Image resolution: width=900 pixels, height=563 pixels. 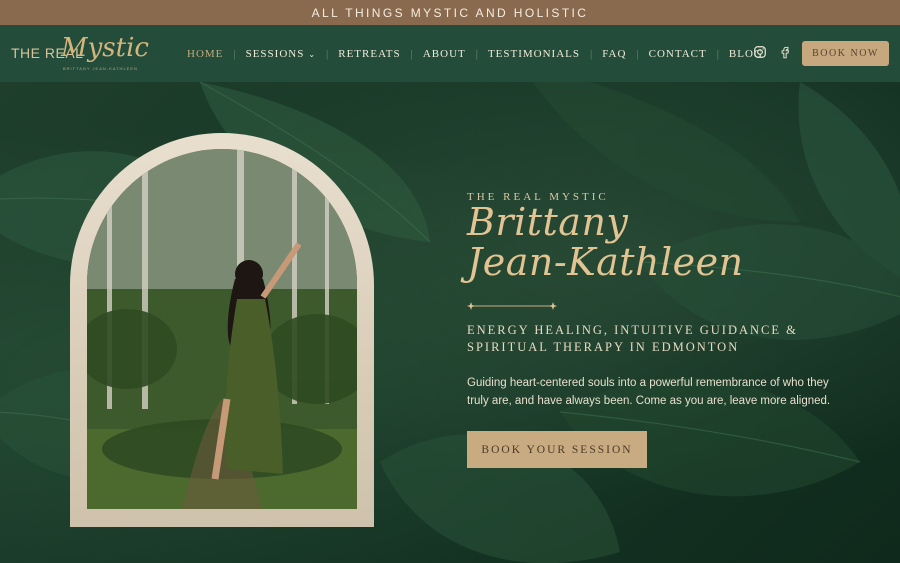 I want to click on logo-mystic: Mystic, so click(x=105, y=48).